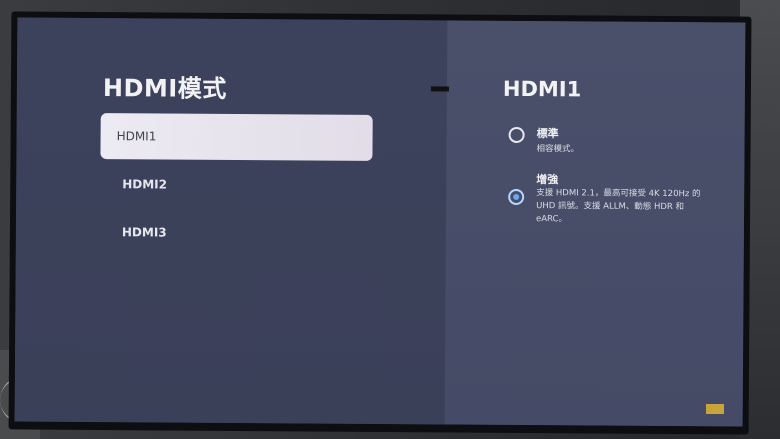 This screenshot has width=780, height=439. What do you see at coordinates (715, 409) in the screenshot?
I see `tv-sticker` at bounding box center [715, 409].